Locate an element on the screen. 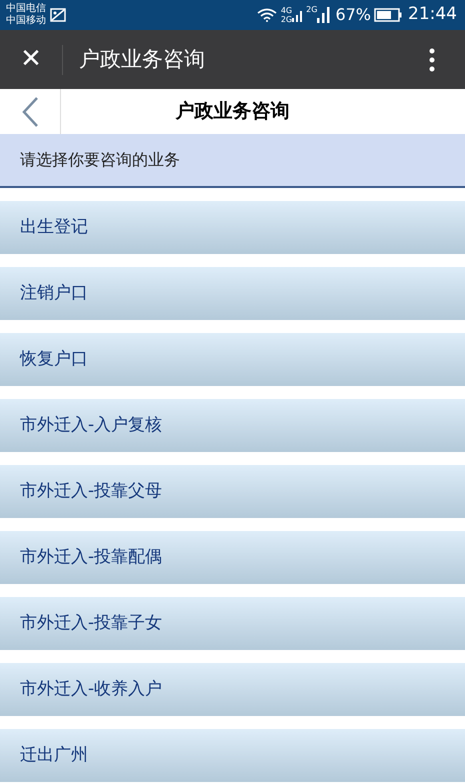 The width and height of the screenshot is (465, 783). back-icon is located at coordinates (30, 112).